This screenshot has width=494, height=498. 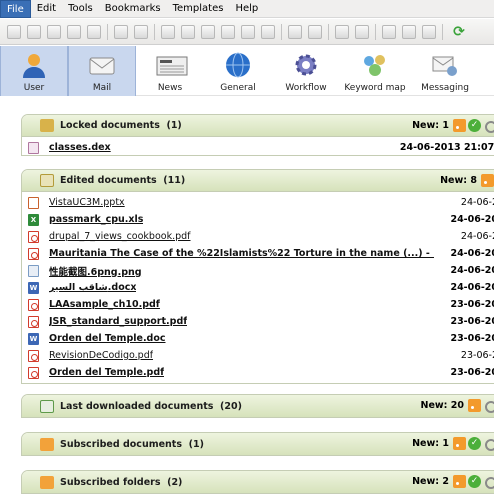 I want to click on list-item: W Orden del Temple.doc 23-06-20, so click(x=258, y=338).